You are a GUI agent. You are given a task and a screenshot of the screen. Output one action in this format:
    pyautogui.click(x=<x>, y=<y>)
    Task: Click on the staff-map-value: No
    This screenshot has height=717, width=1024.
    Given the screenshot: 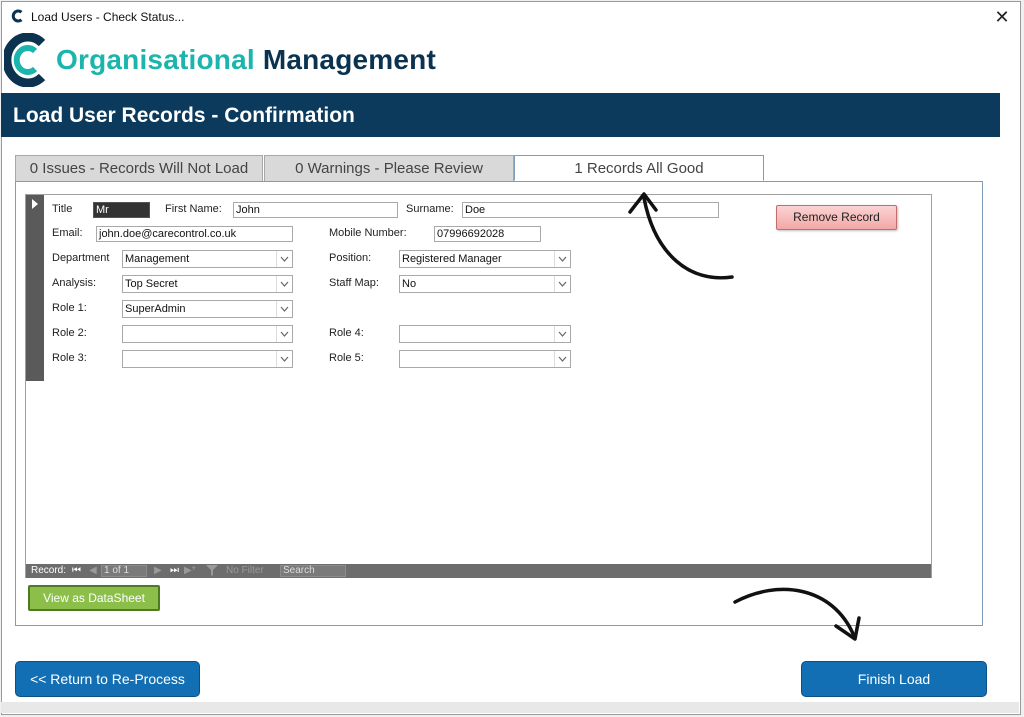 What is the action you would take?
    pyautogui.click(x=409, y=284)
    